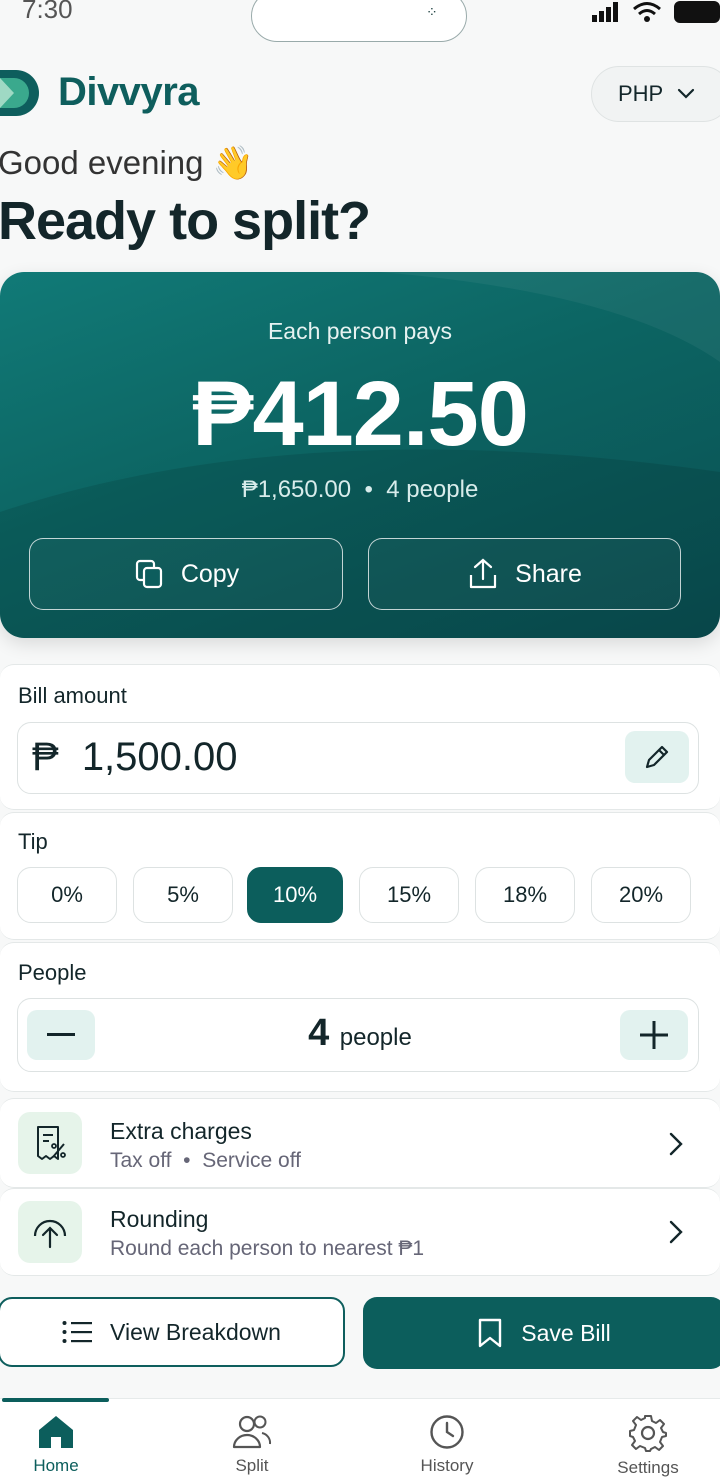  Describe the element at coordinates (605, 12) in the screenshot. I see `signal-icon` at that location.